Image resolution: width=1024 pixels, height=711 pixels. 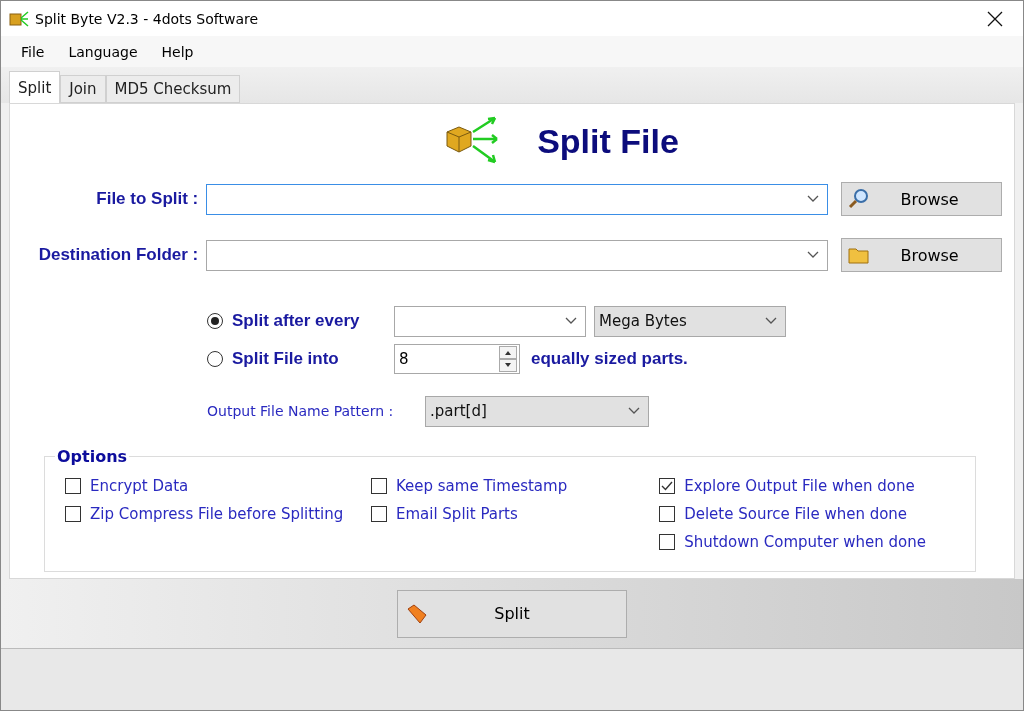 I want to click on checkbox-label: Email Split Parts, so click(x=456, y=514).